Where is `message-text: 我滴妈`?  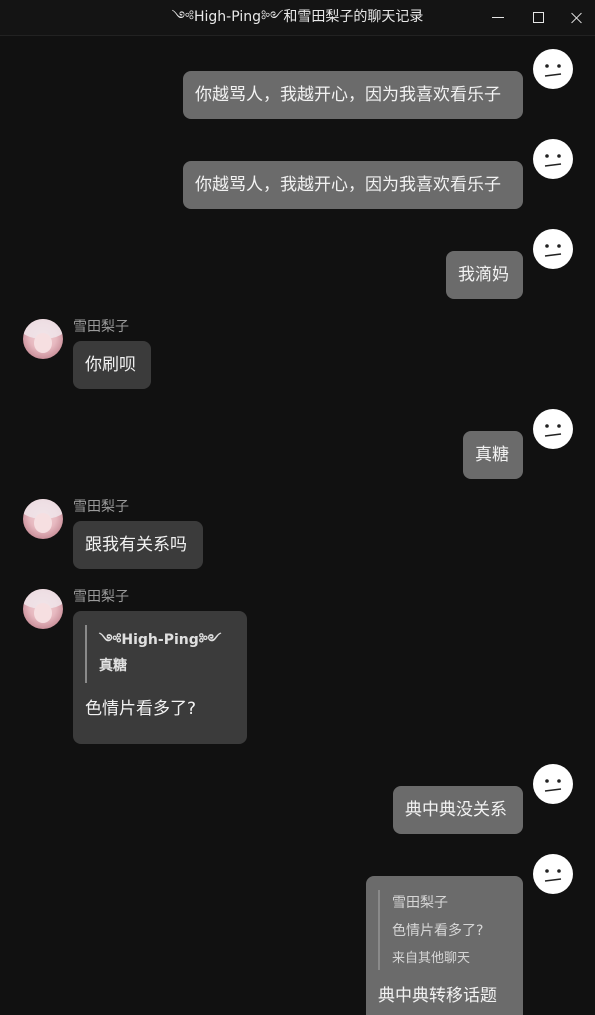
message-text: 我滴妈 is located at coordinates (483, 275).